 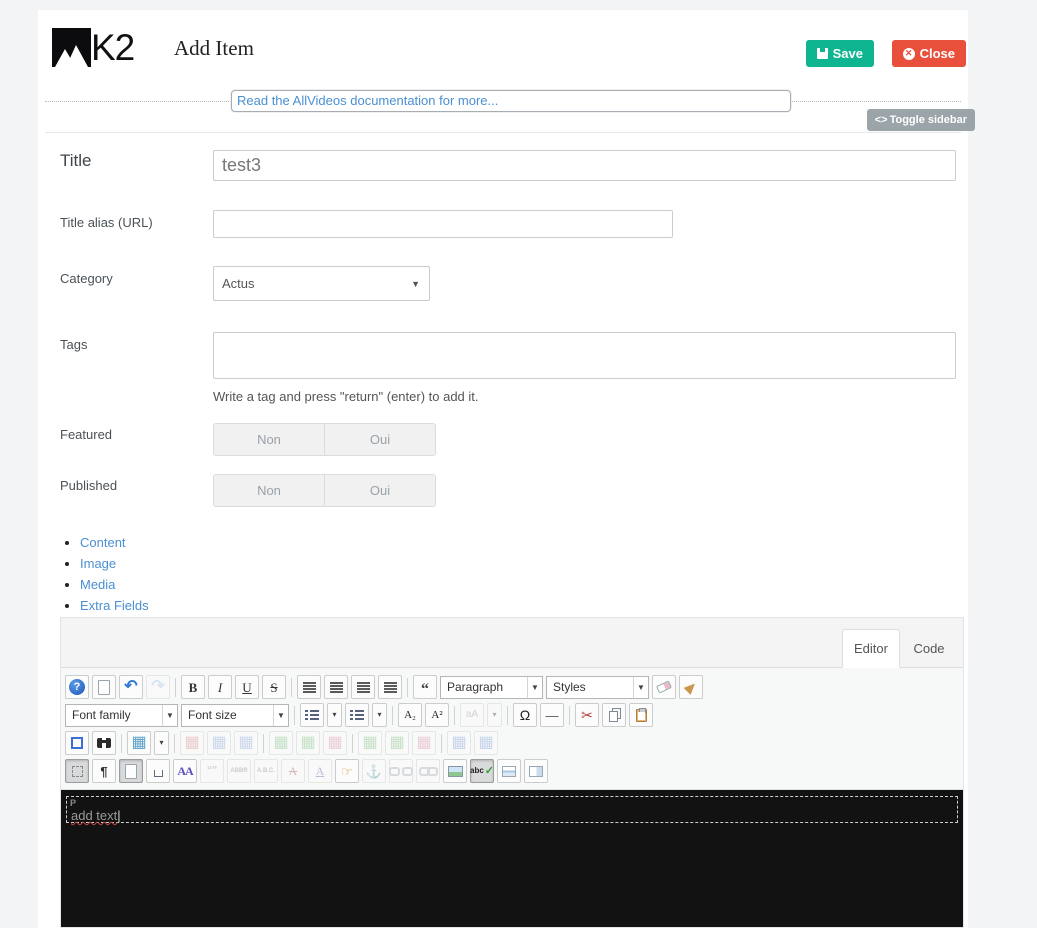 I want to click on tab-code: Code, so click(x=929, y=648).